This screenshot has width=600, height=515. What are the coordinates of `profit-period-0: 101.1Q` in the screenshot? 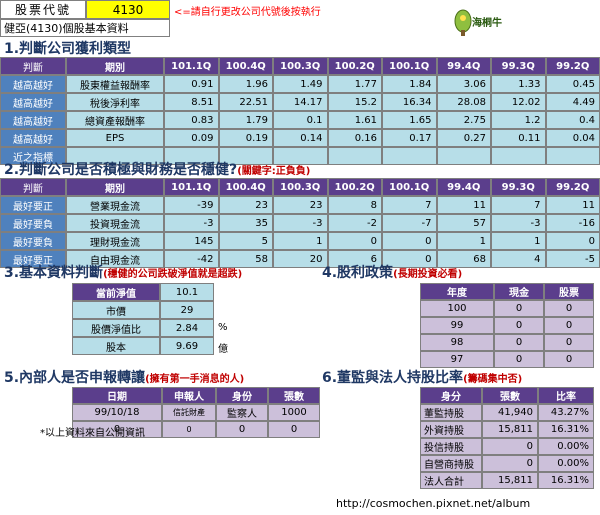 It's located at (191, 66).